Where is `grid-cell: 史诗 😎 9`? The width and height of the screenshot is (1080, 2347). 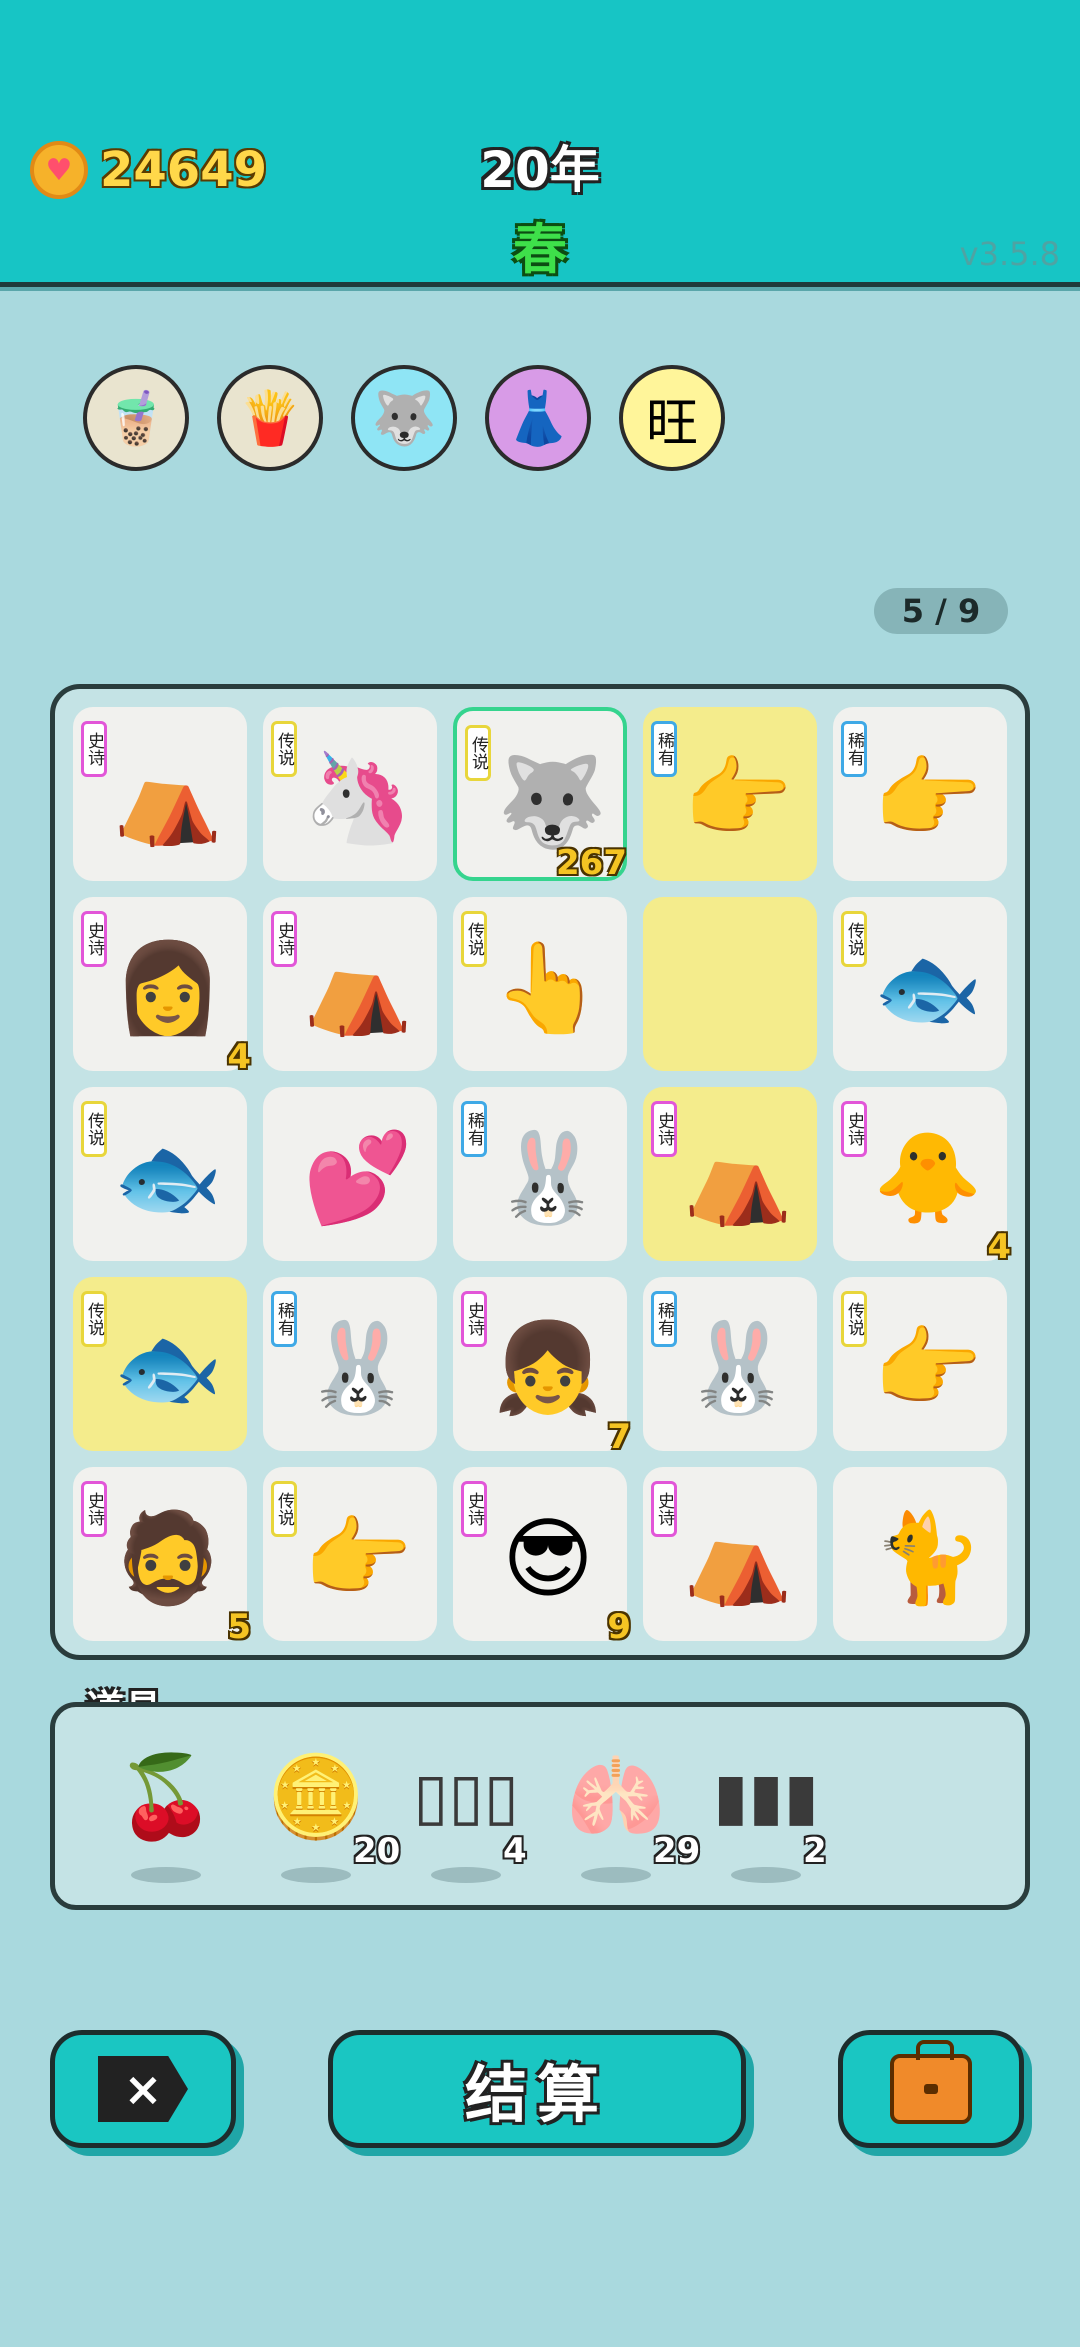
grid-cell: 史诗 😎 9 is located at coordinates (542, 1557).